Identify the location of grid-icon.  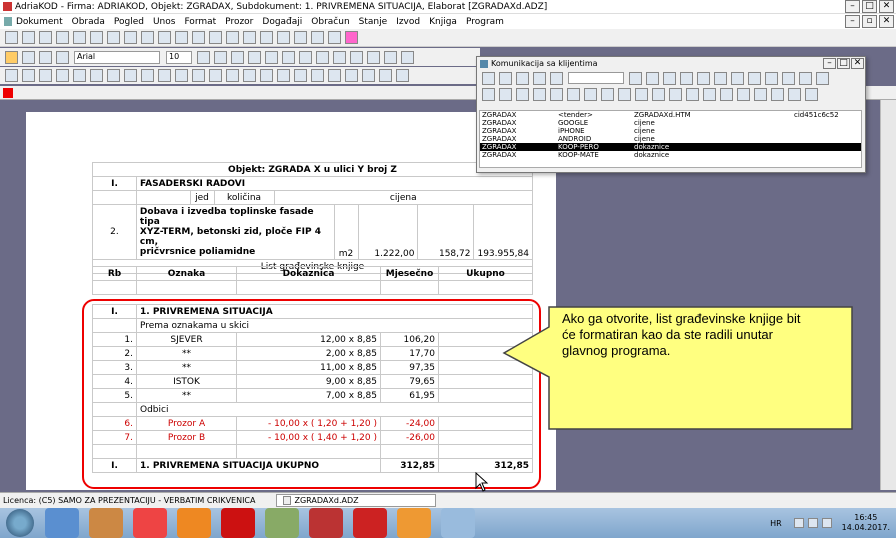
(283, 37).